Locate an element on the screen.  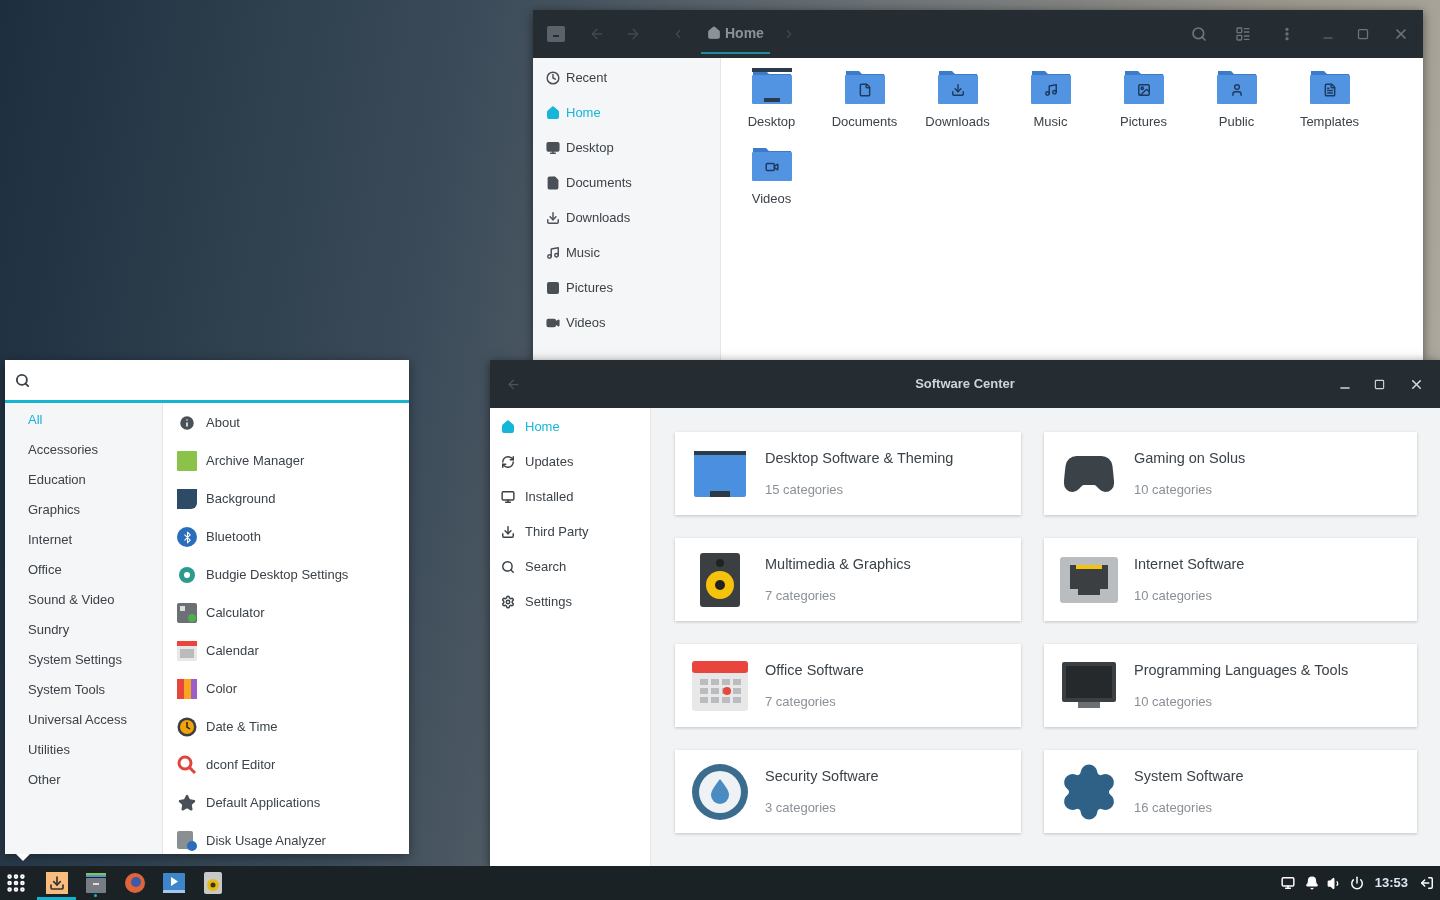
category-item: Accessories is located at coordinates (83, 450).